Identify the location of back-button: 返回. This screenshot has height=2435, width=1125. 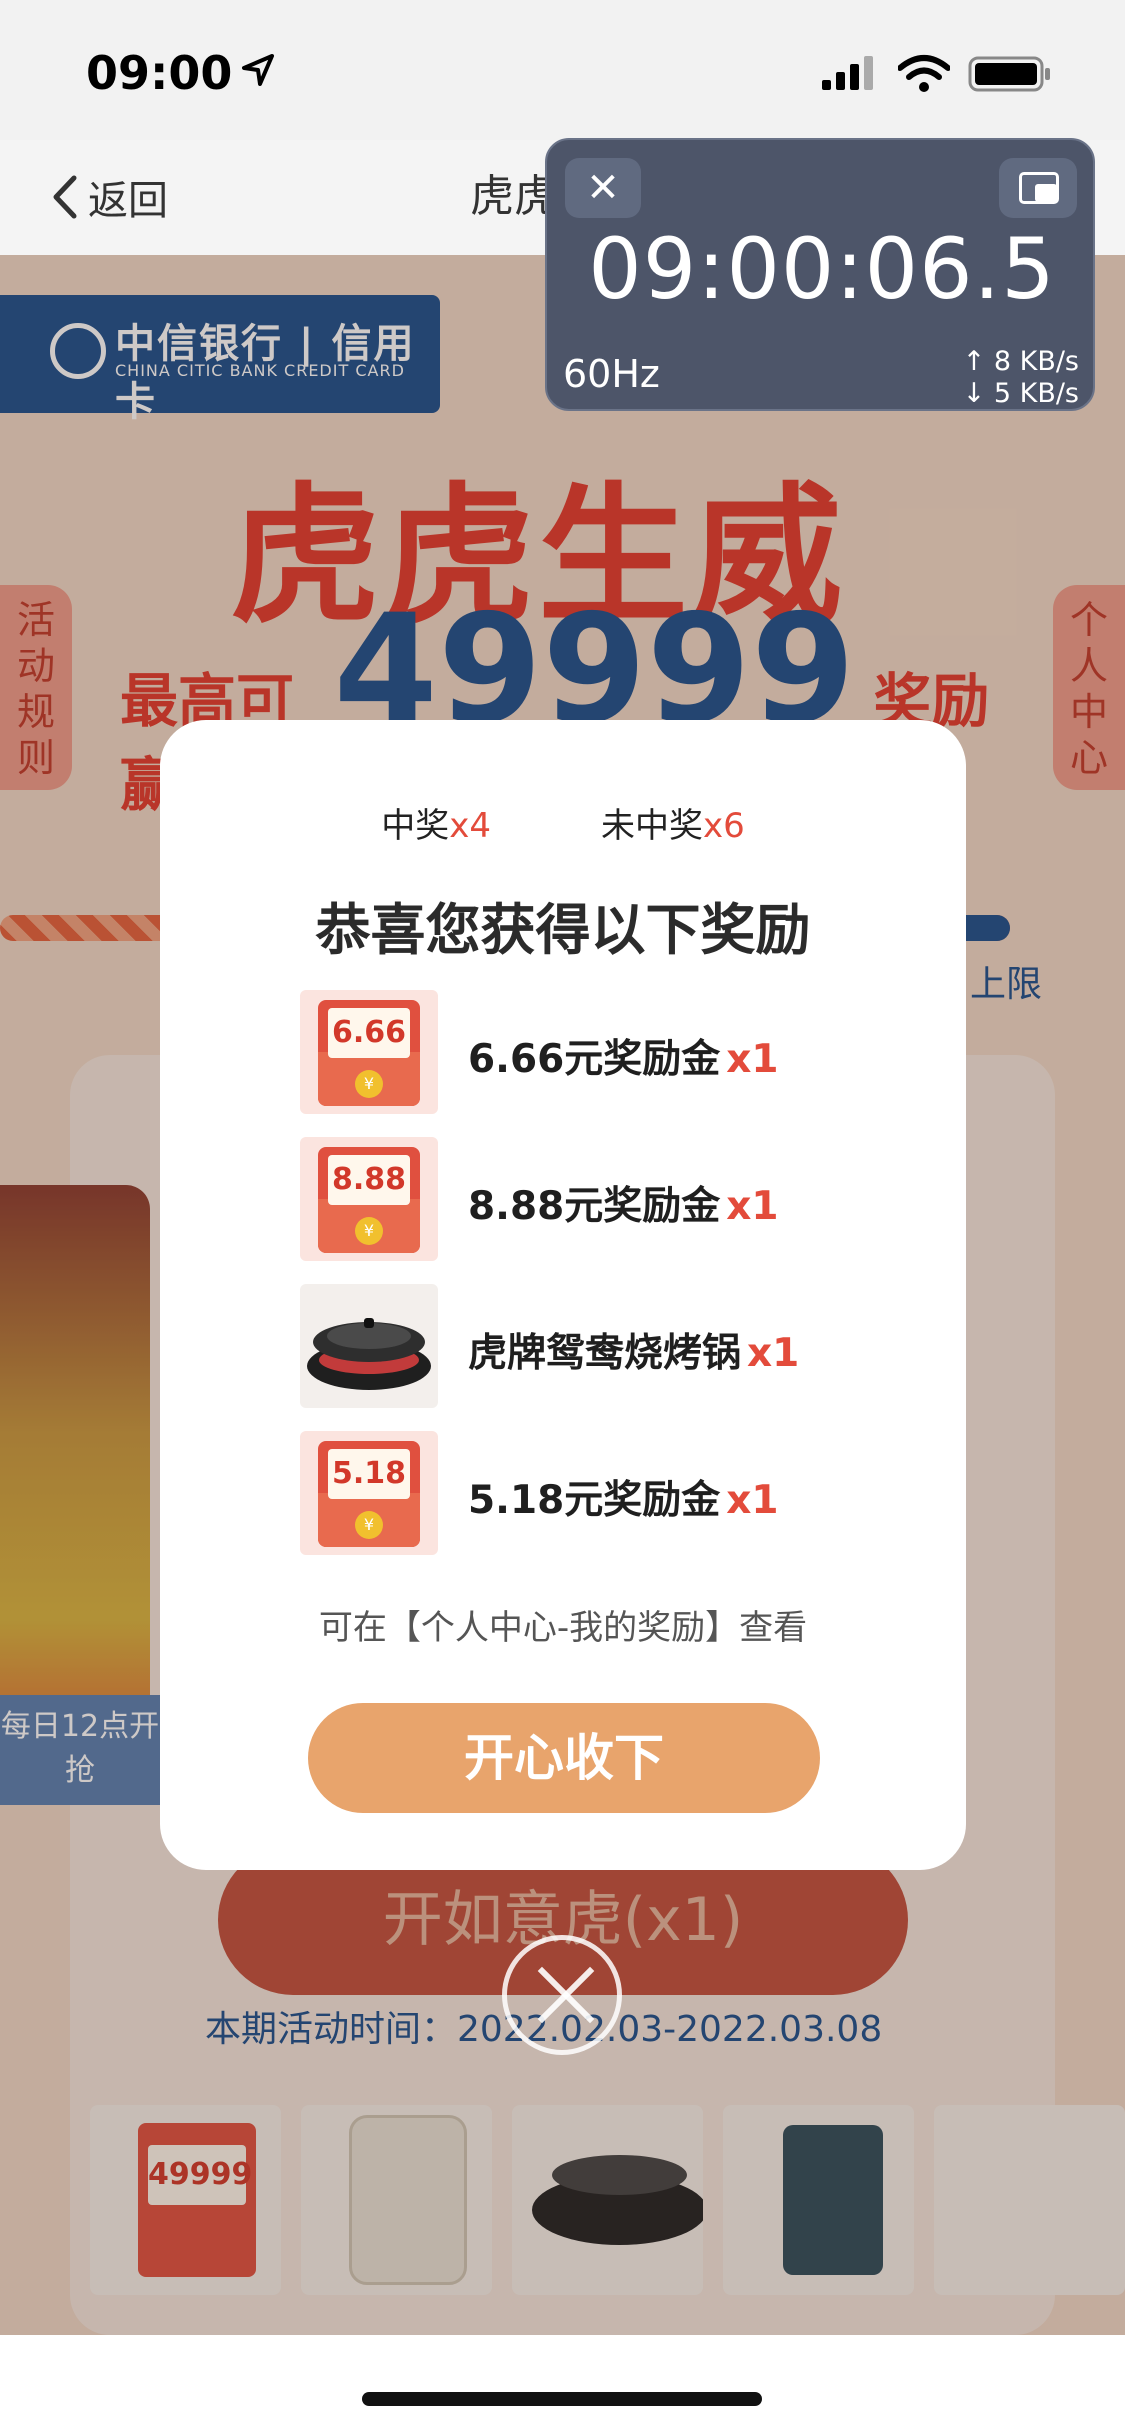
(110, 197).